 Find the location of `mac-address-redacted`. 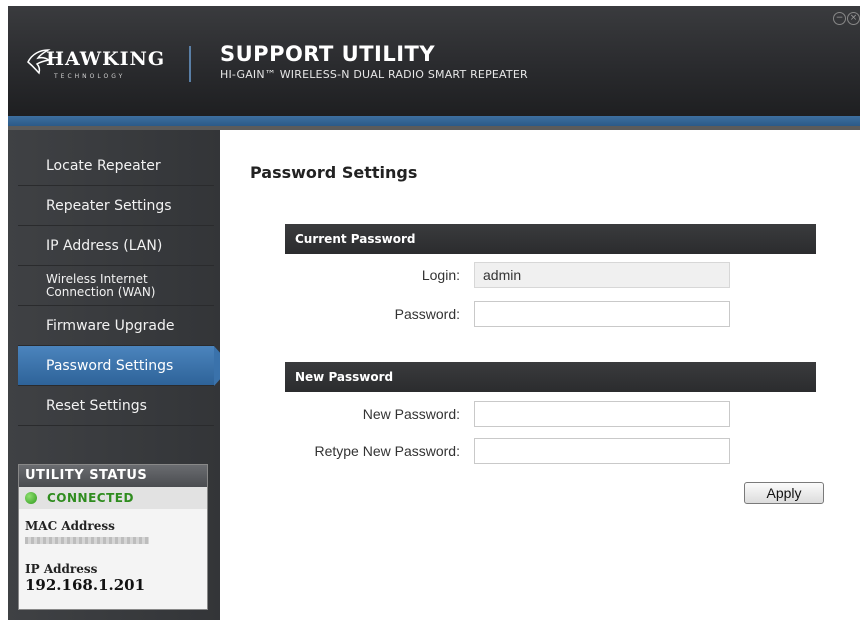

mac-address-redacted is located at coordinates (87, 540).